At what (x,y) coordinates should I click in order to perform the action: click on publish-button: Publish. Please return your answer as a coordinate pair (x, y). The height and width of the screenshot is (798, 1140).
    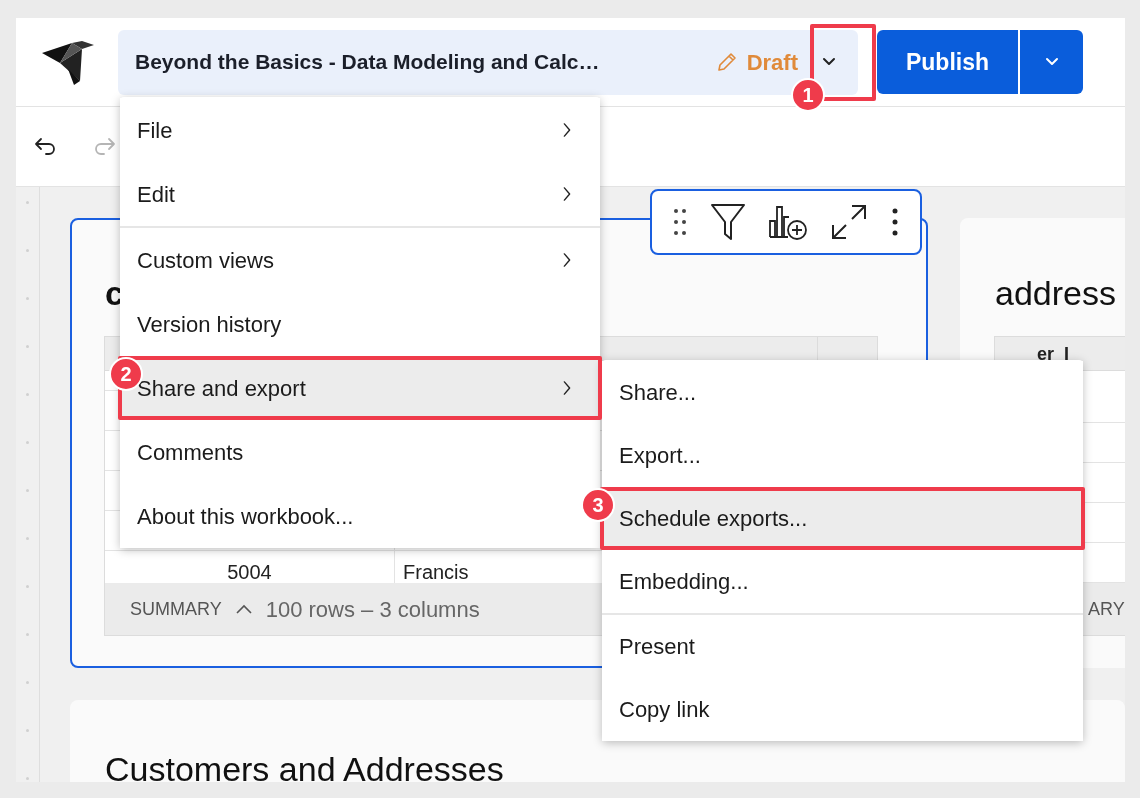
    Looking at the image, I should click on (947, 62).